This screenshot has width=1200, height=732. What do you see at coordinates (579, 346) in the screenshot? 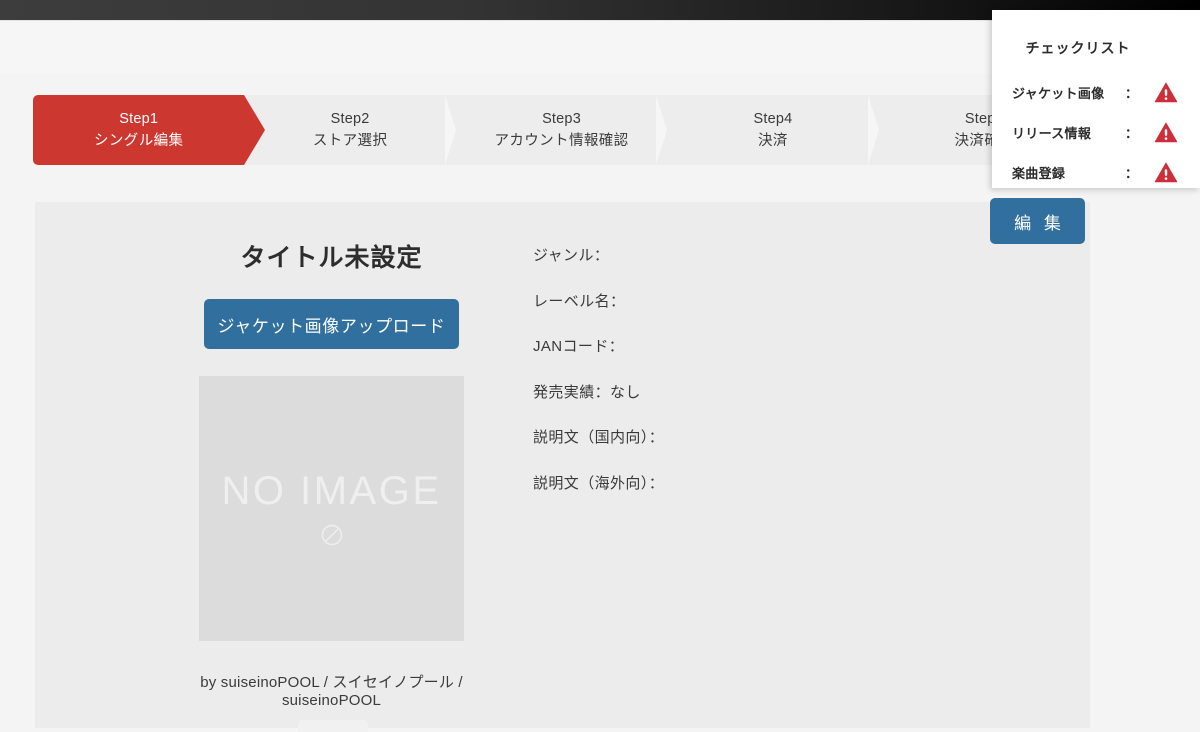
I see `meta-jan-code: JANコード：` at bounding box center [579, 346].